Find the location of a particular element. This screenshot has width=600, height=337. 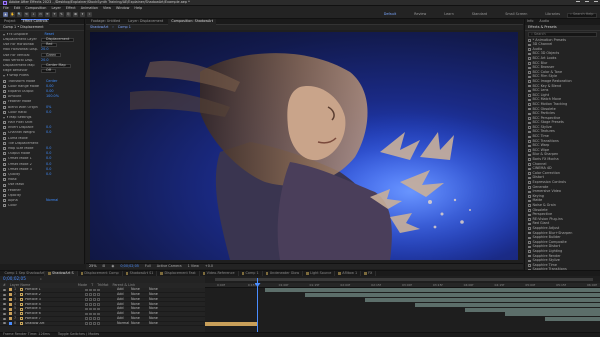

effect-property-value: 0% is located at coordinates (48, 107).